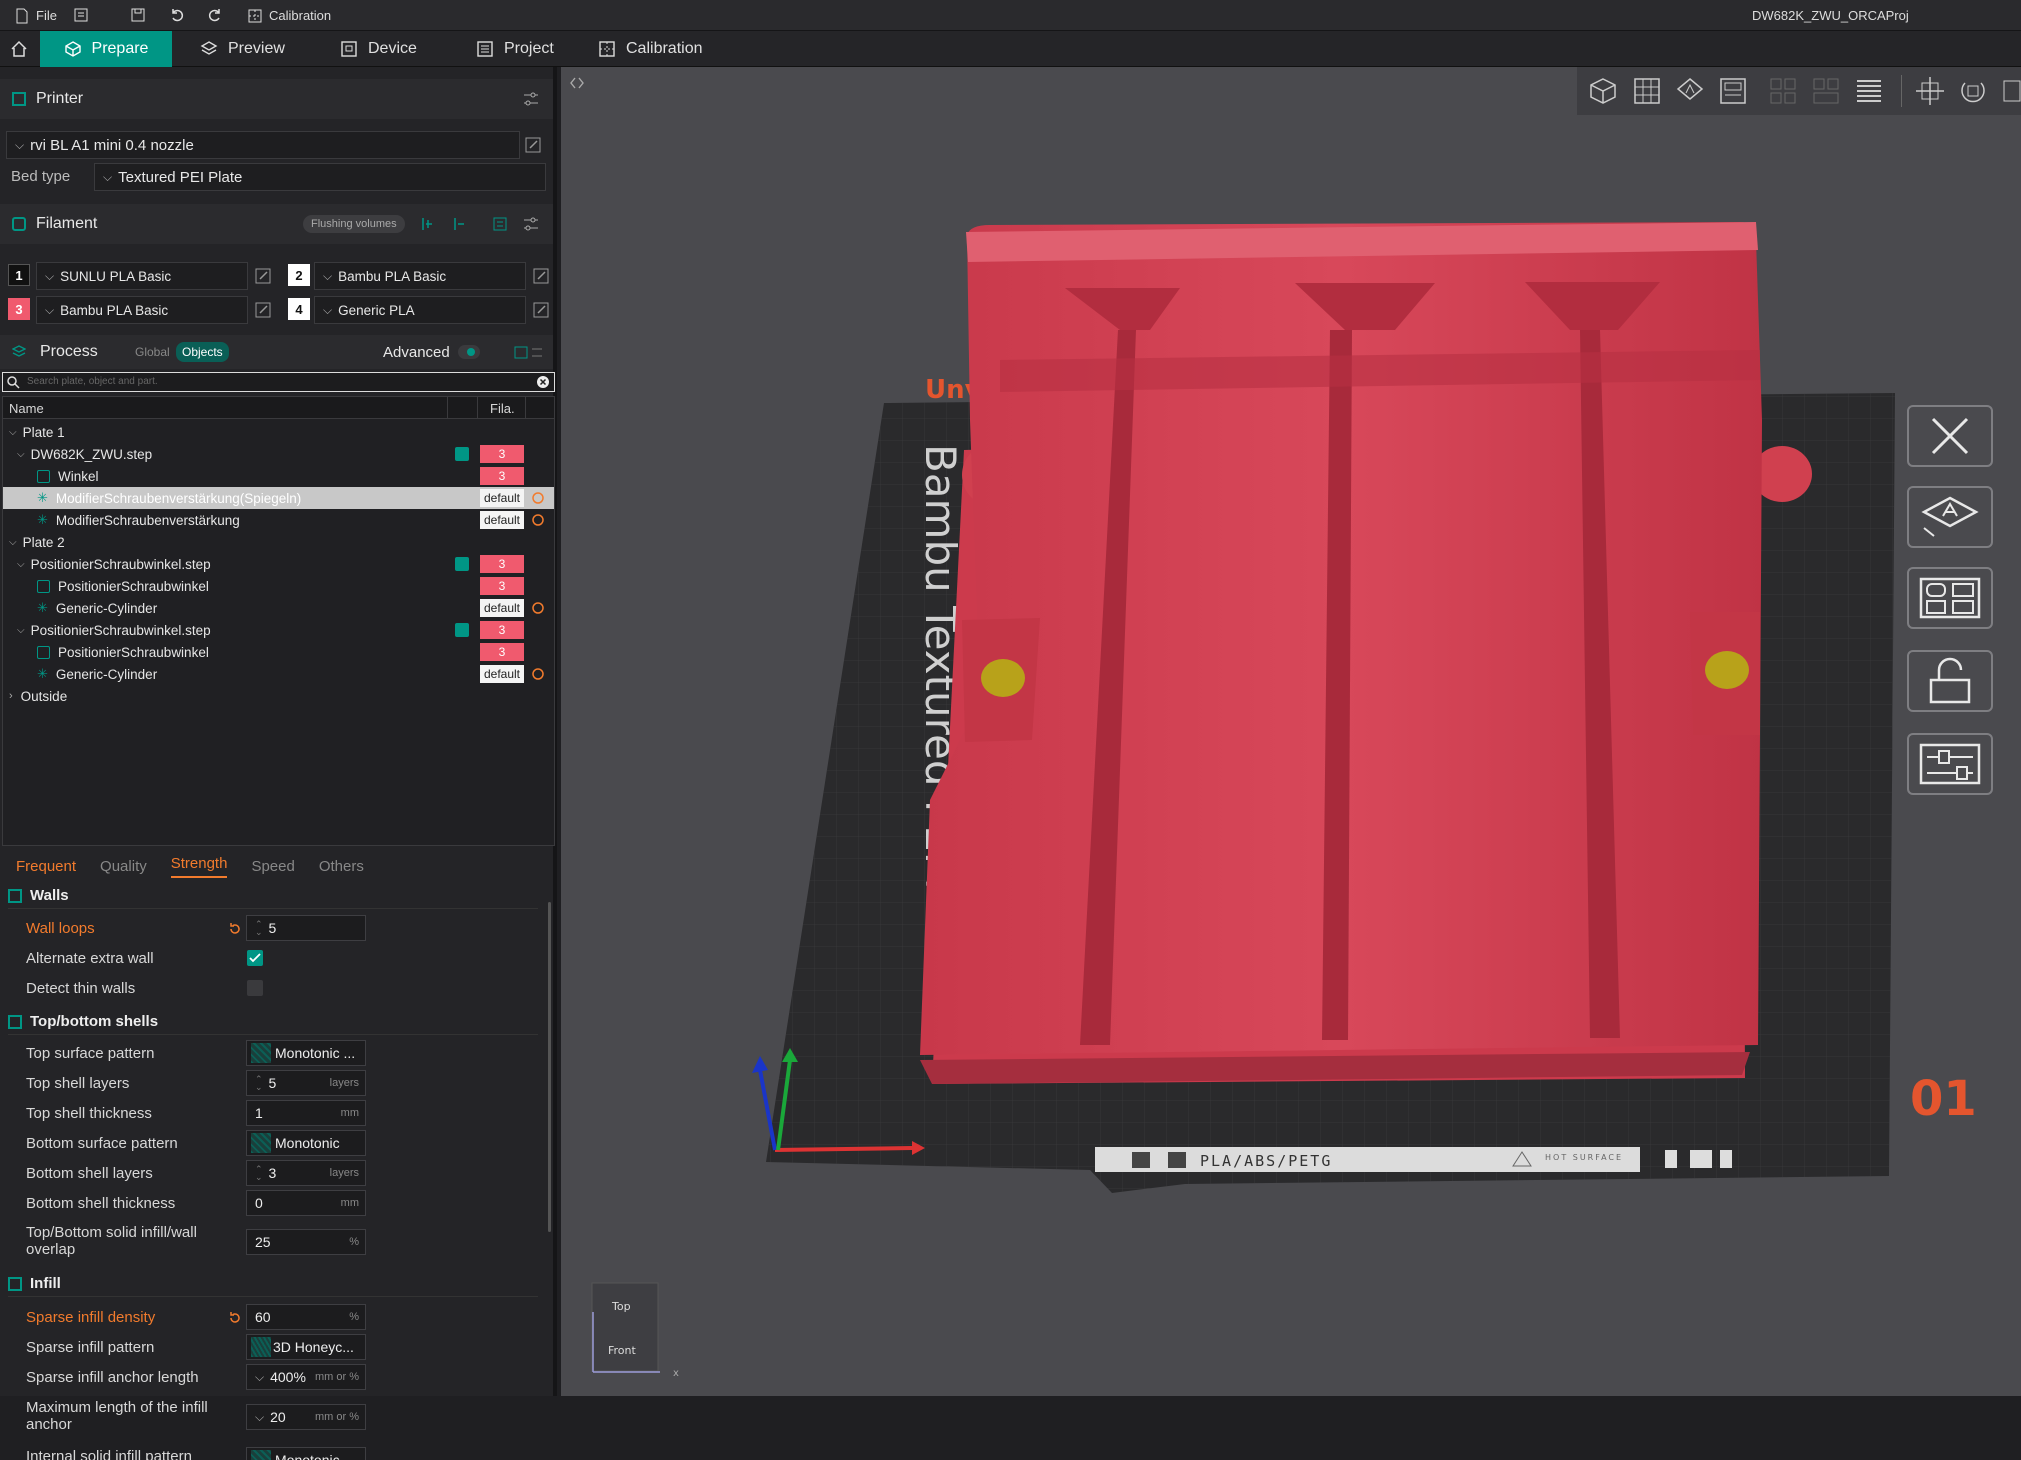 This screenshot has height=1460, width=2021. Describe the element at coordinates (202, 352) in the screenshot. I see `objects-toggle: Objects` at that location.